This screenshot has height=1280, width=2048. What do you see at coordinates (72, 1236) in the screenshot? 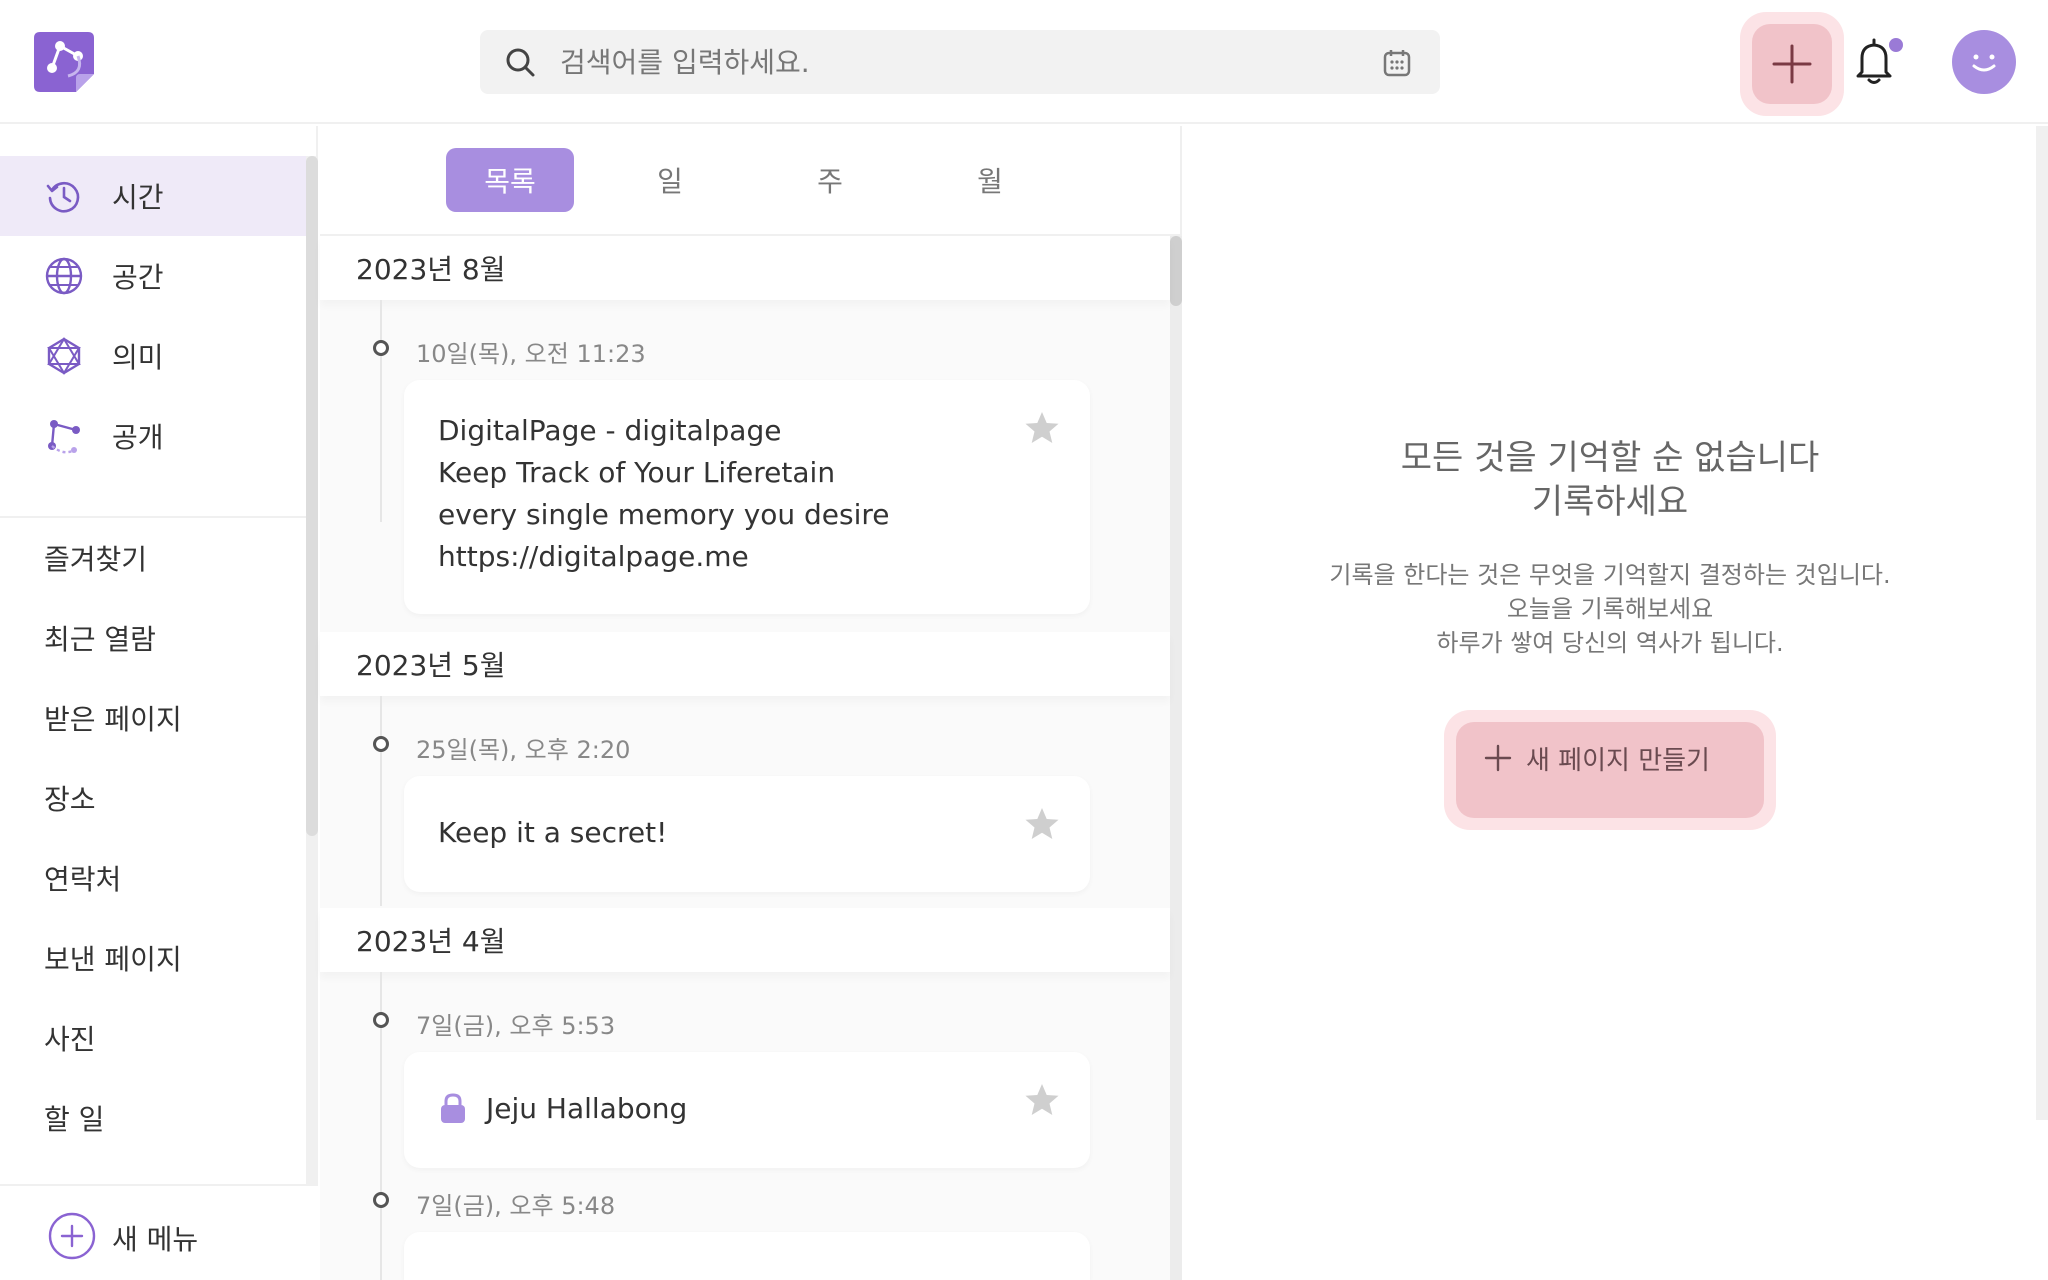
I see `plus-circle-icon` at bounding box center [72, 1236].